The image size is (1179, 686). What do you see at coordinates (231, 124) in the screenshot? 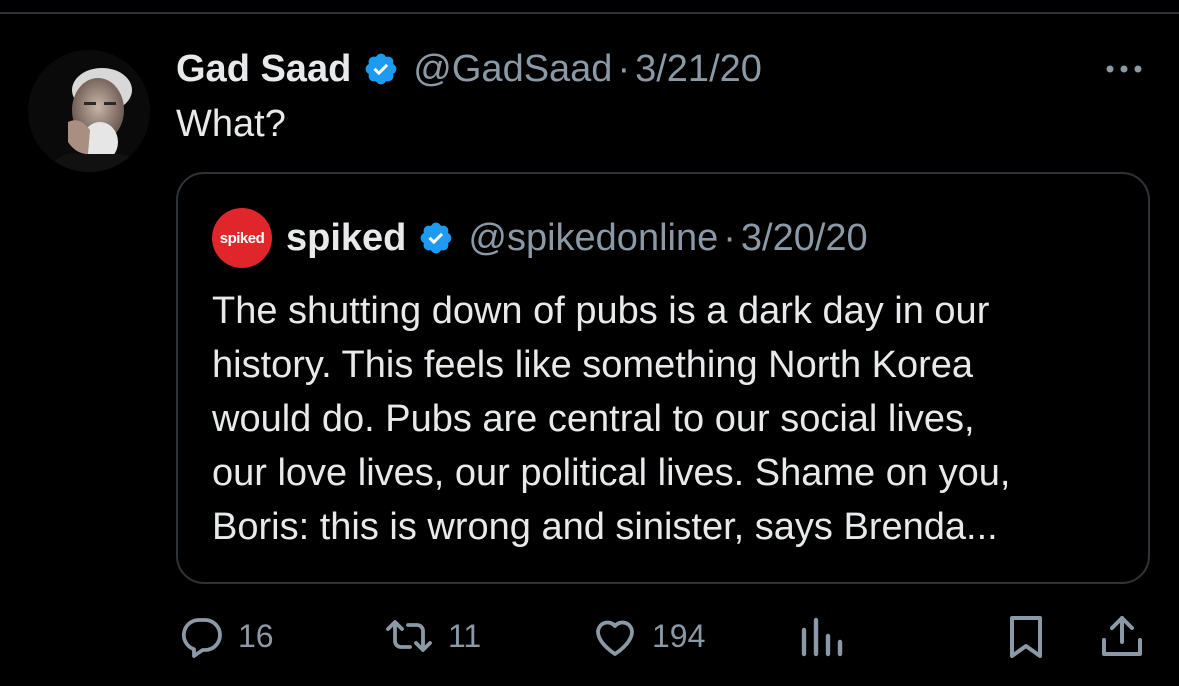
I see `tweet-text: What?` at bounding box center [231, 124].